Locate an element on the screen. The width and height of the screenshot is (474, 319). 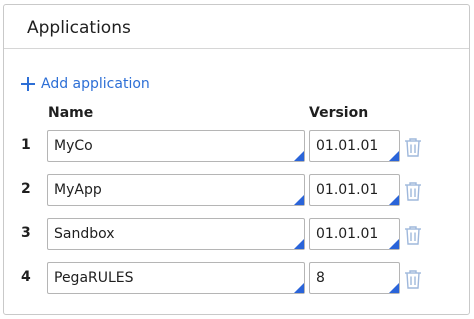
column-header-version: Version is located at coordinates (339, 113).